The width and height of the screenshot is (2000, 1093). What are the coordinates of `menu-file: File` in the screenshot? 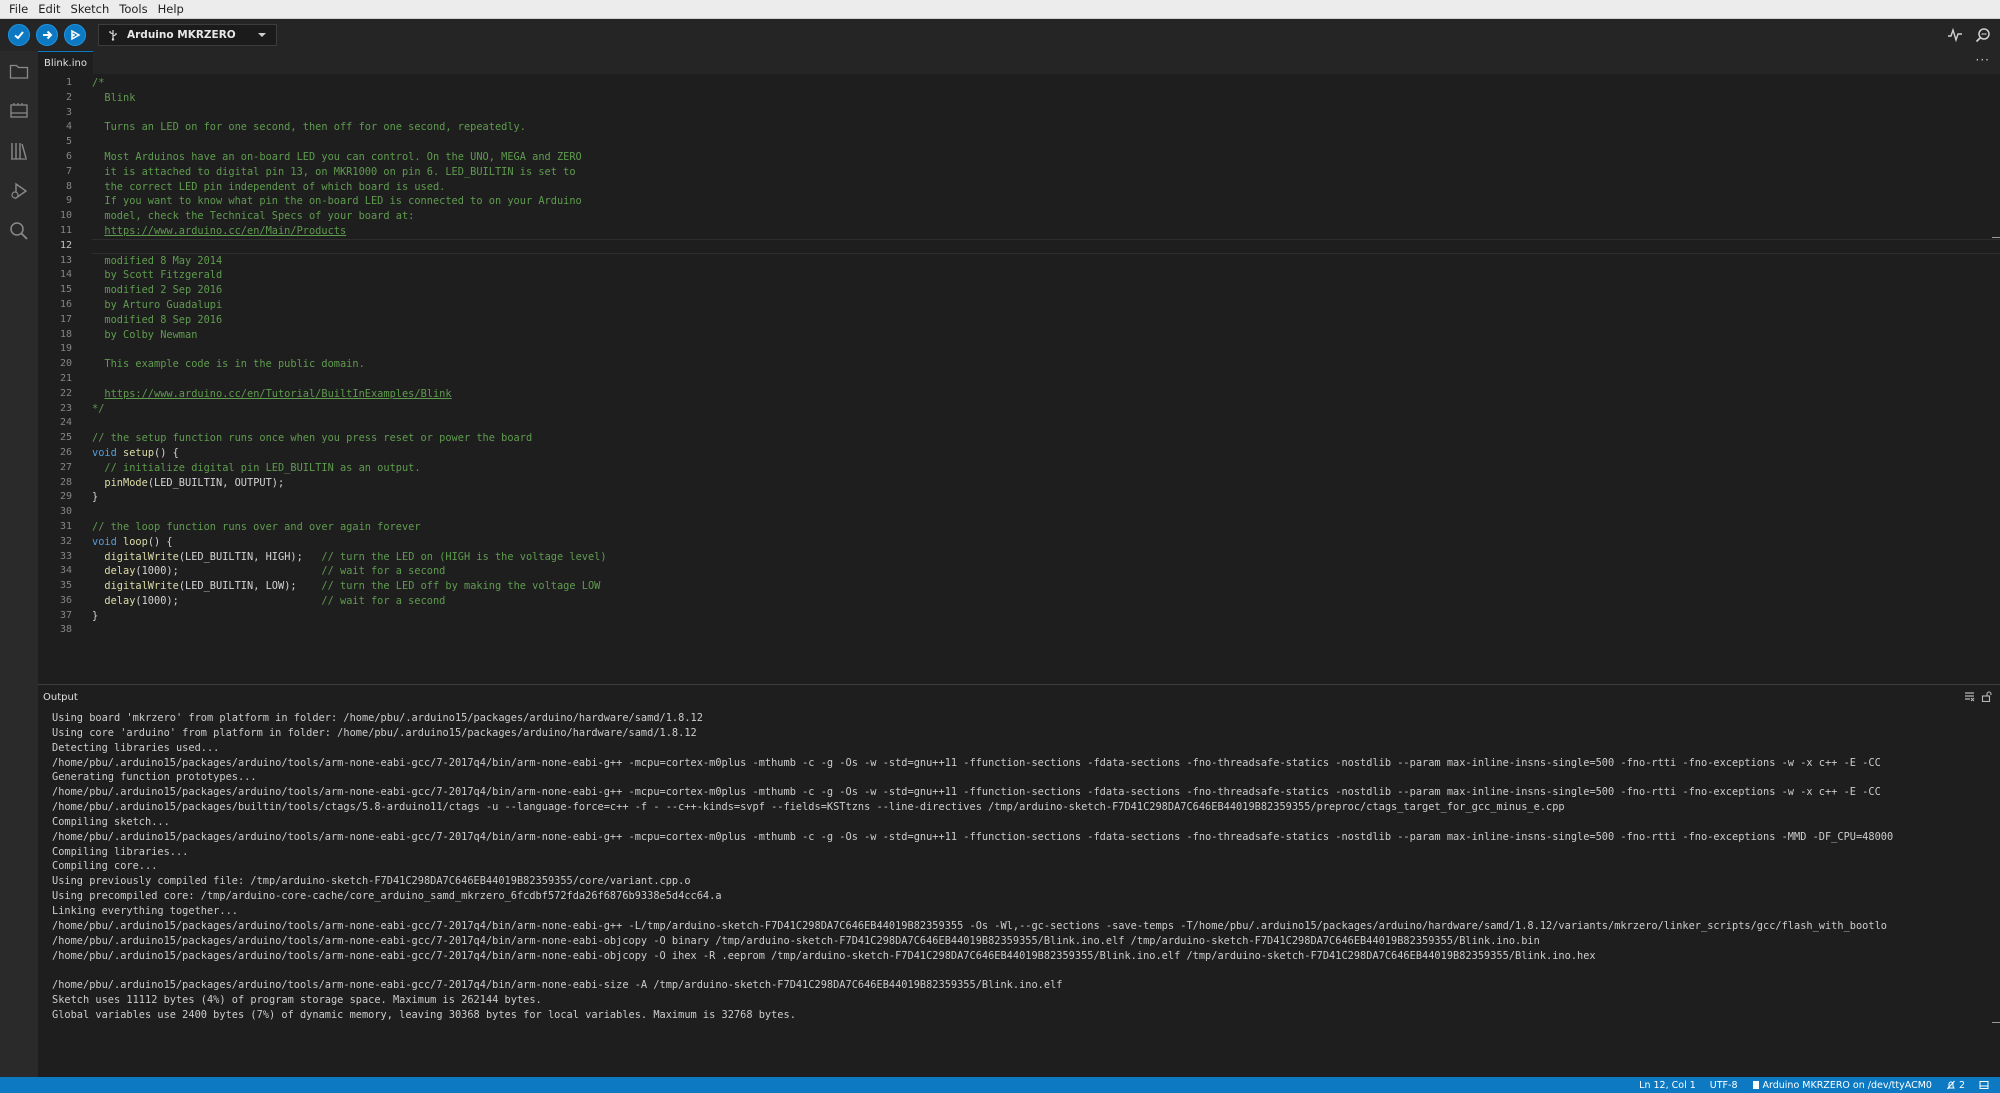 It's located at (18, 9).